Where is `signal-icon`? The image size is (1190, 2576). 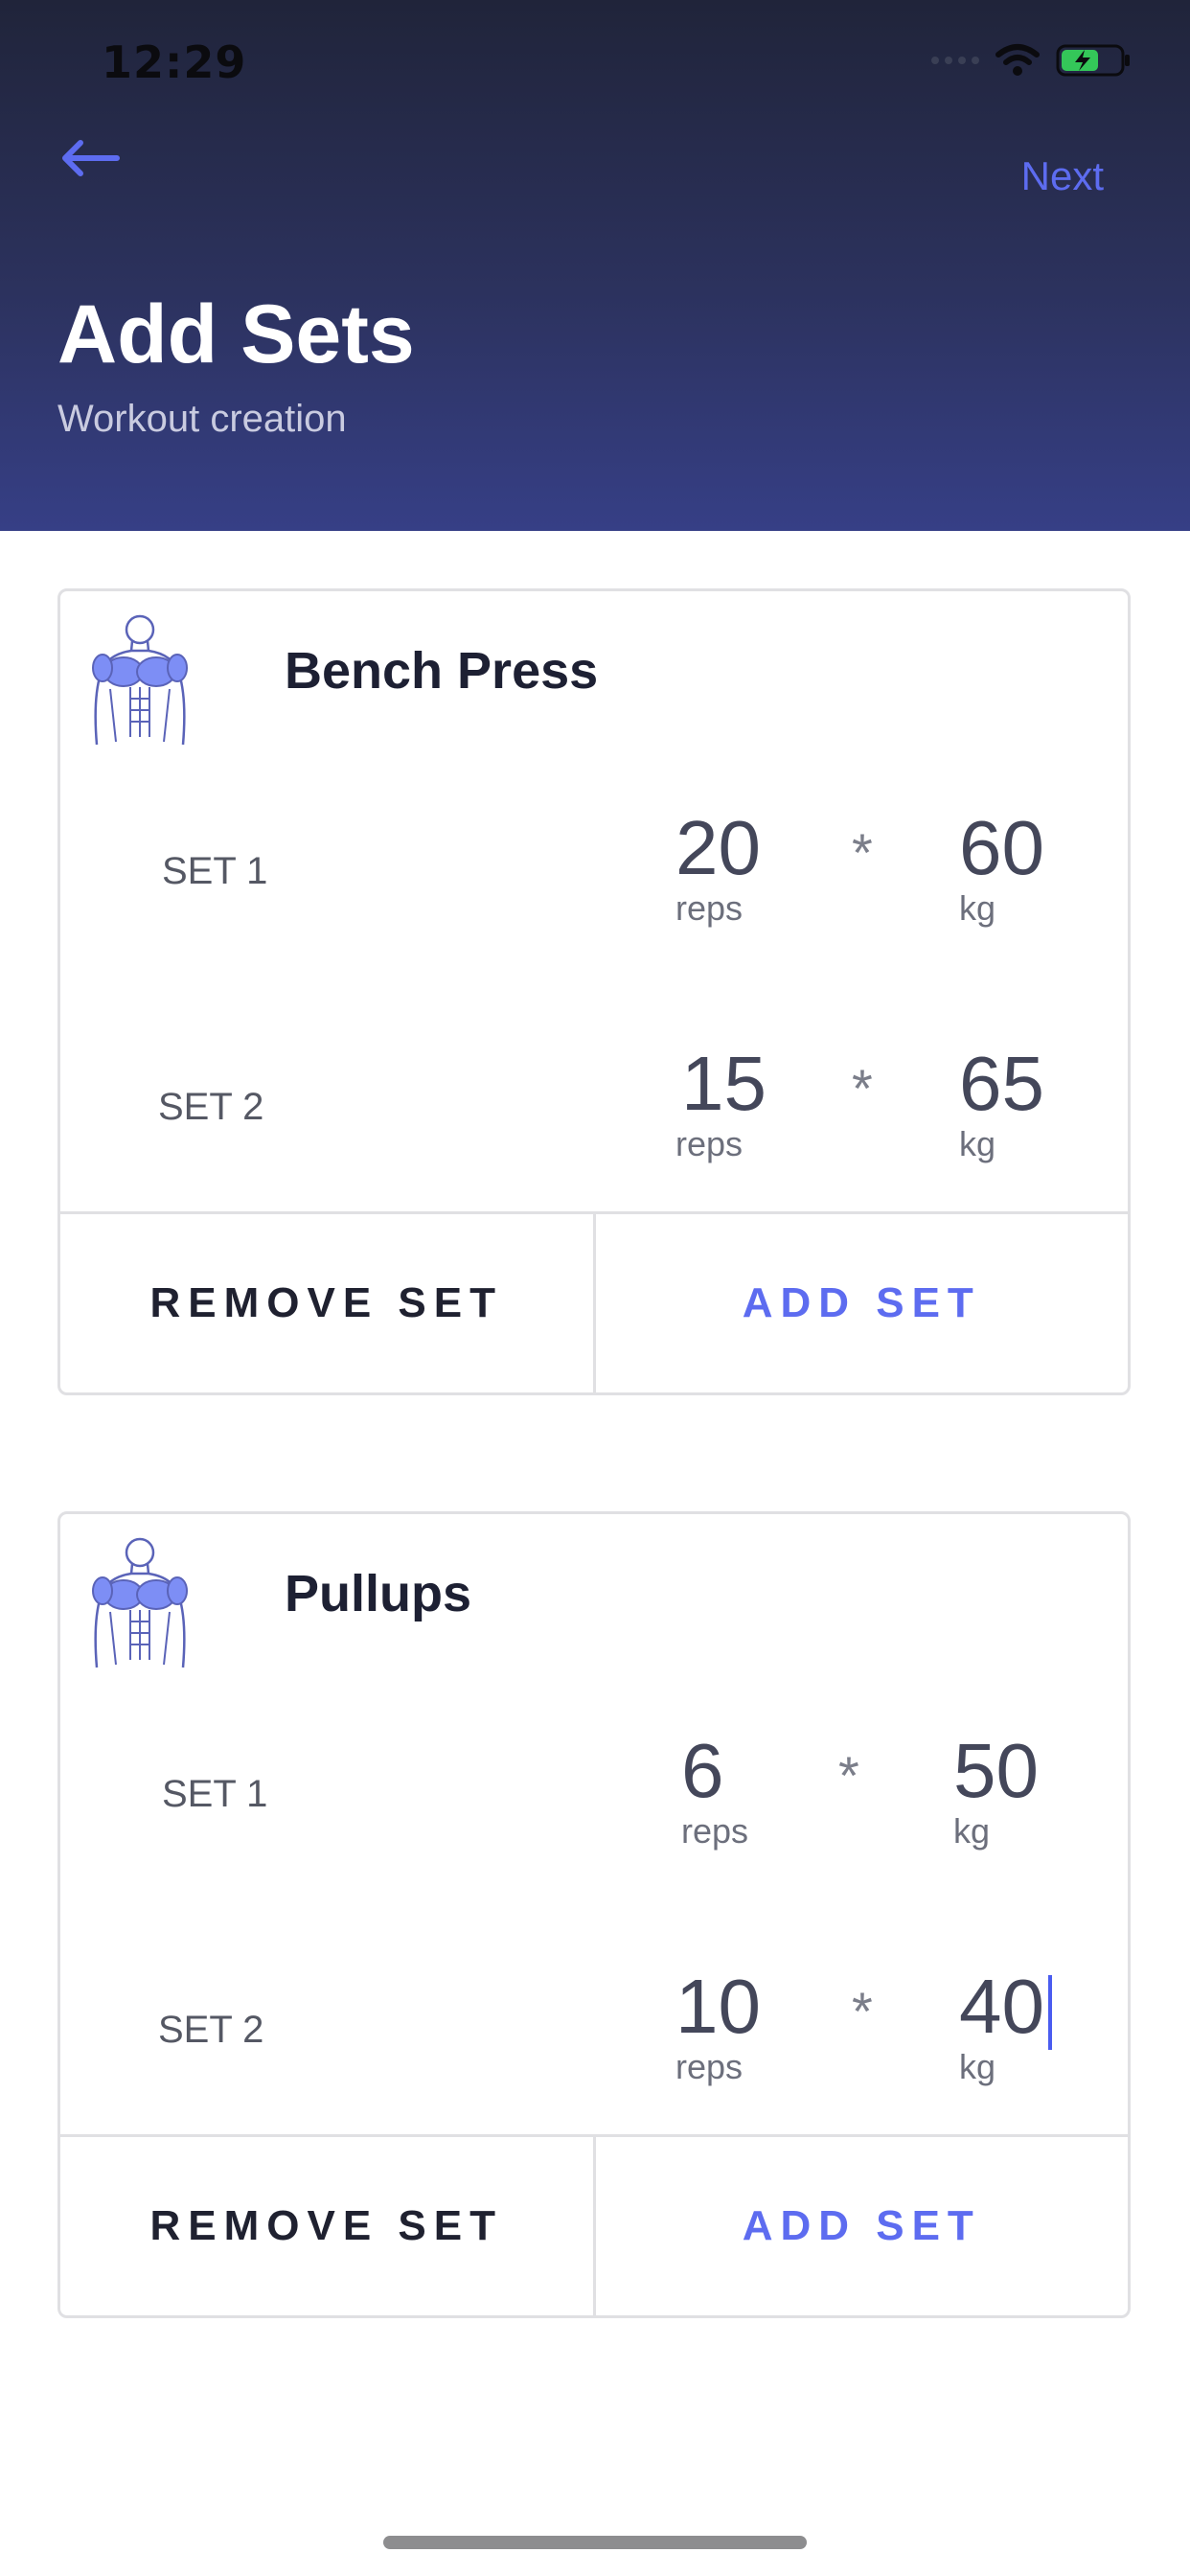
signal-icon is located at coordinates (955, 60).